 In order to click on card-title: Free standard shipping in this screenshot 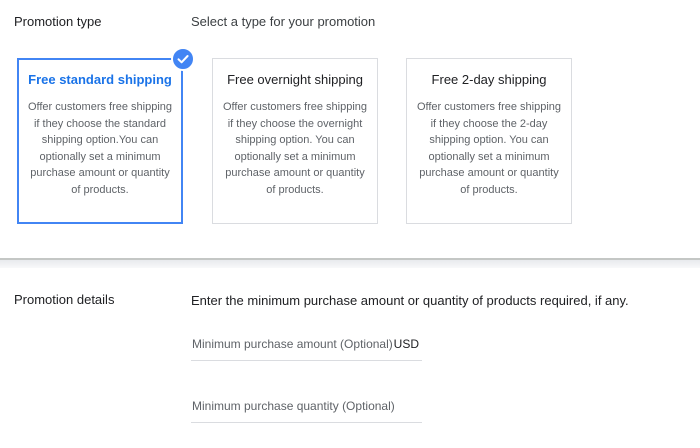, I will do `click(100, 79)`.